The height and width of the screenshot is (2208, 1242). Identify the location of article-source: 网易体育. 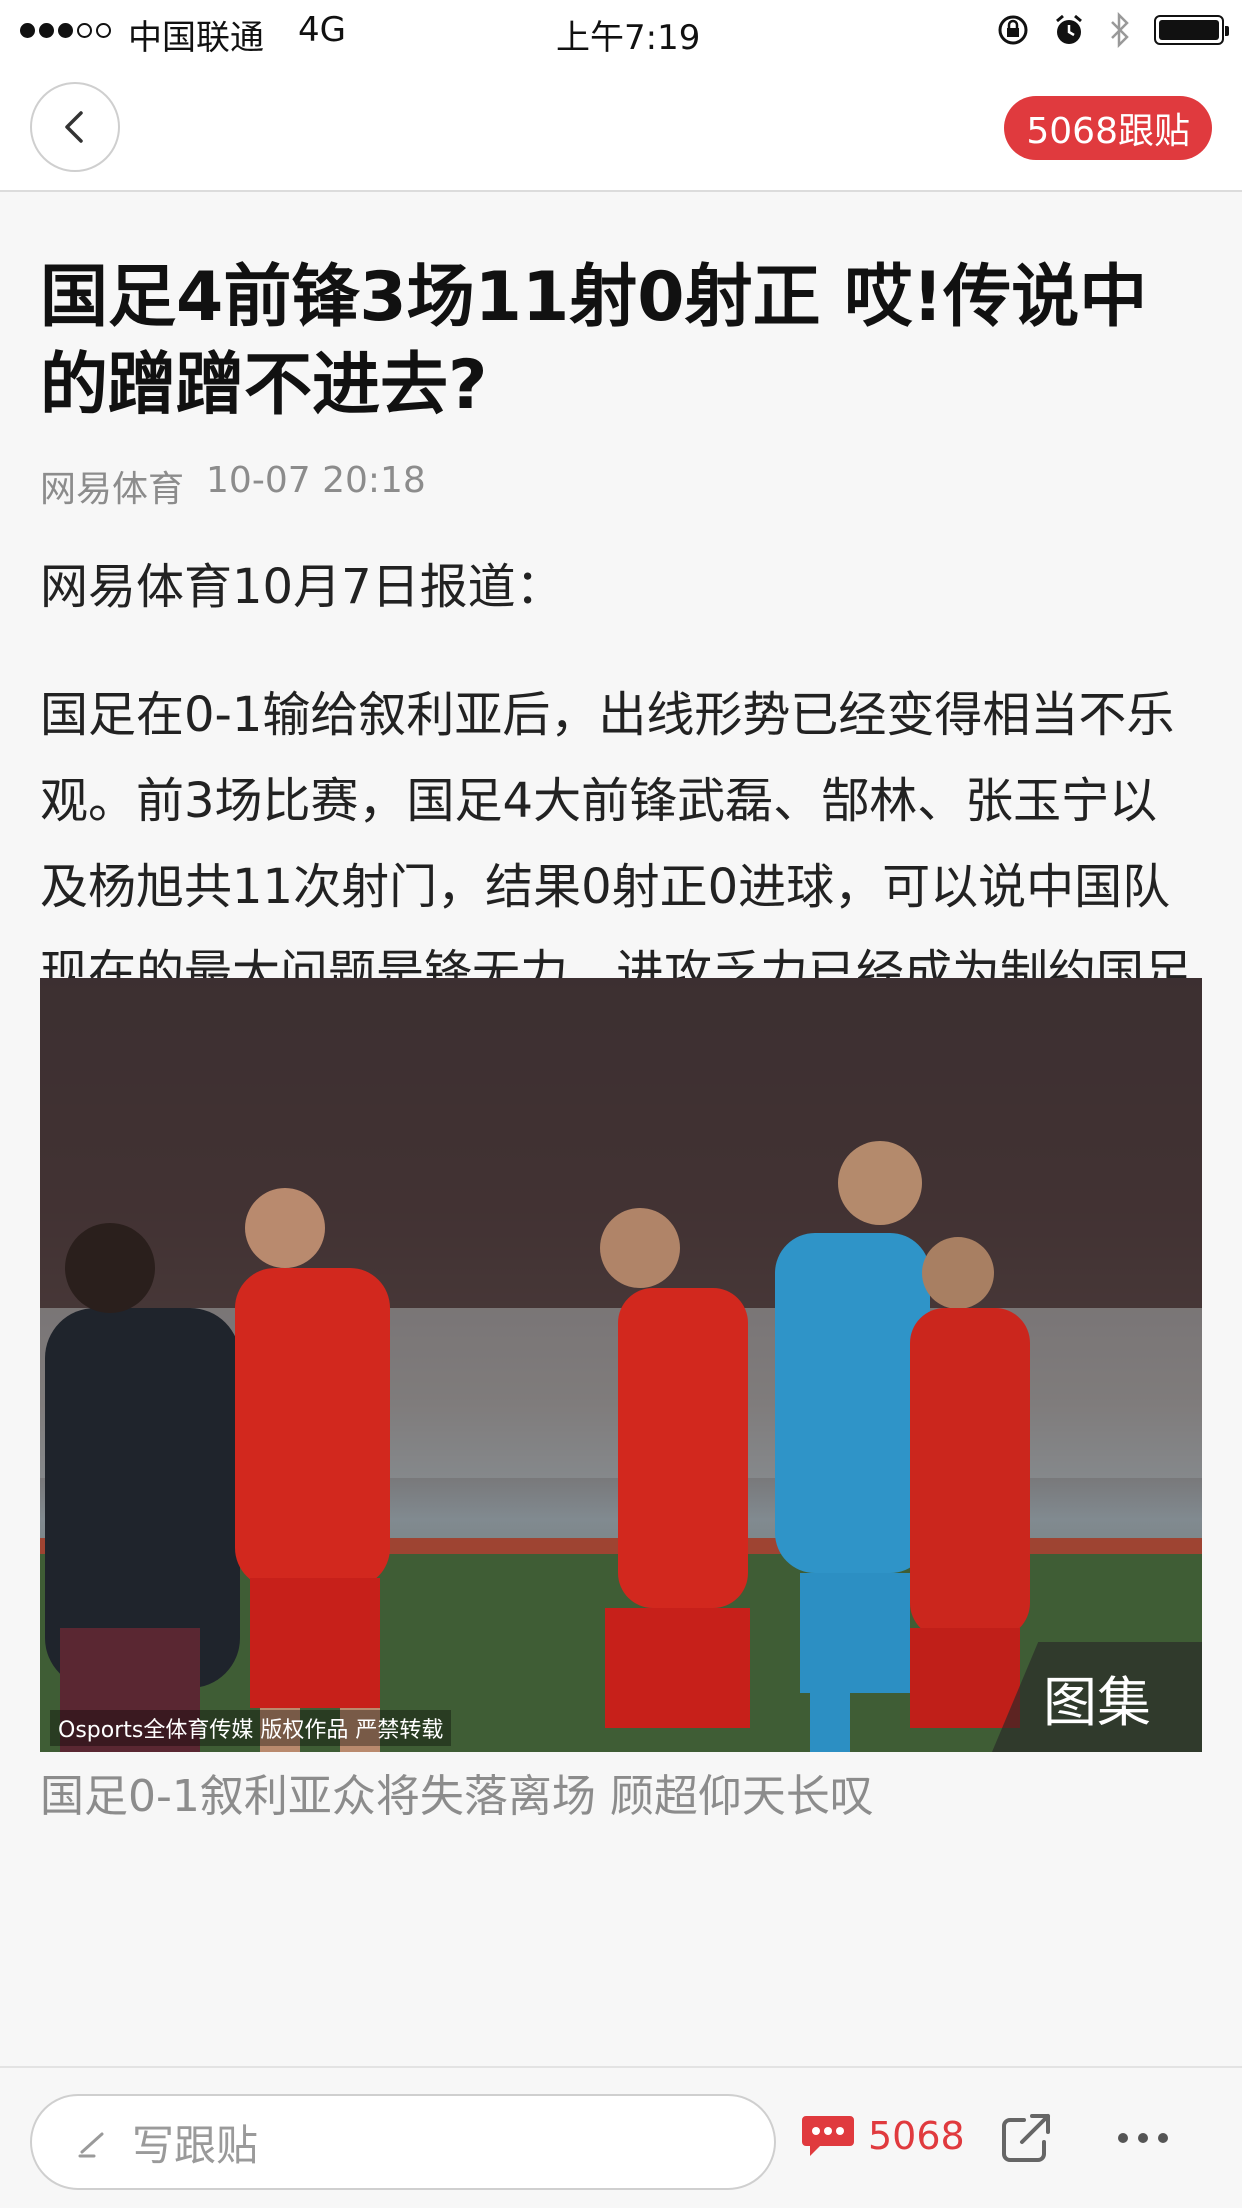
(112, 486).